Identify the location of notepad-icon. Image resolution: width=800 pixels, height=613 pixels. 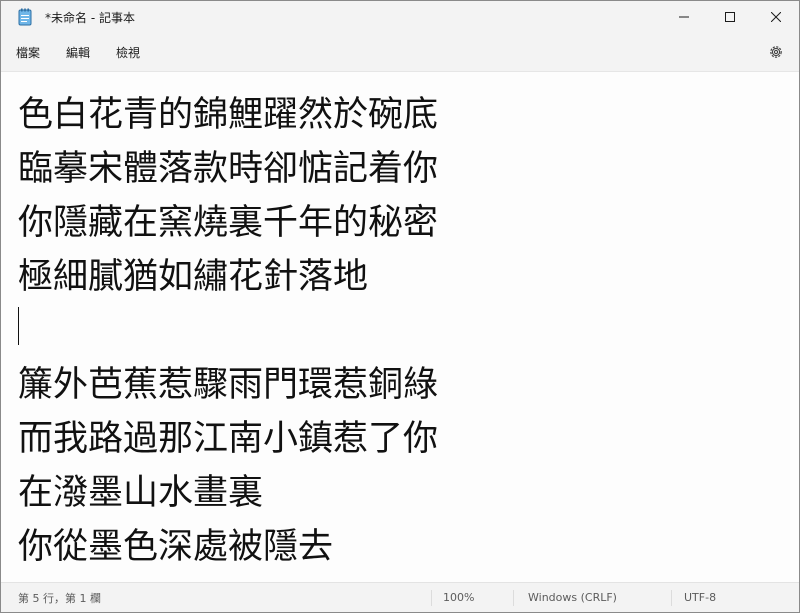
(25, 17).